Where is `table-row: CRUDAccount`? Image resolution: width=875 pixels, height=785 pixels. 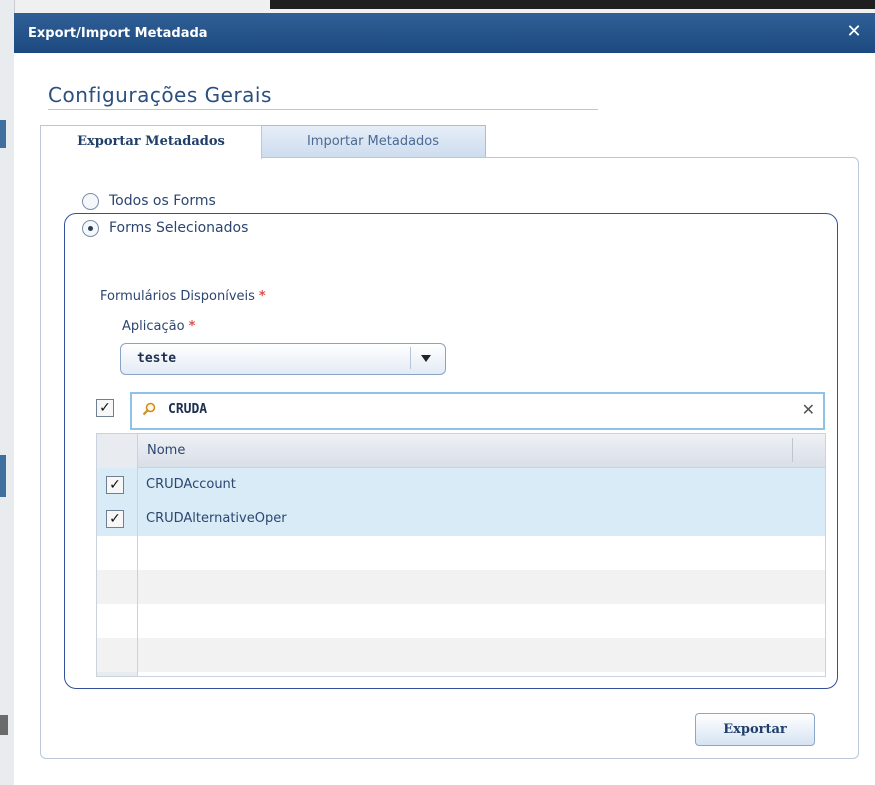 table-row: CRUDAccount is located at coordinates (461, 485).